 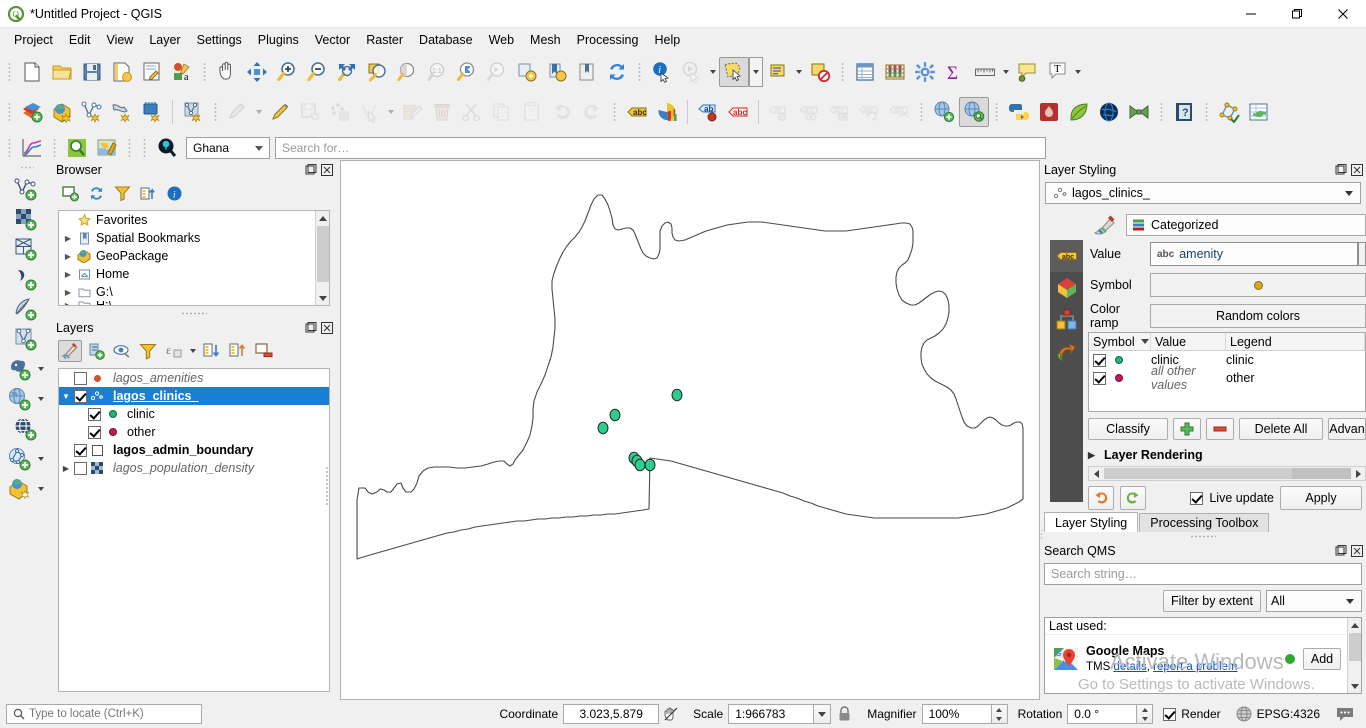 I want to click on category-enabled-checkbox, so click(x=1099, y=378).